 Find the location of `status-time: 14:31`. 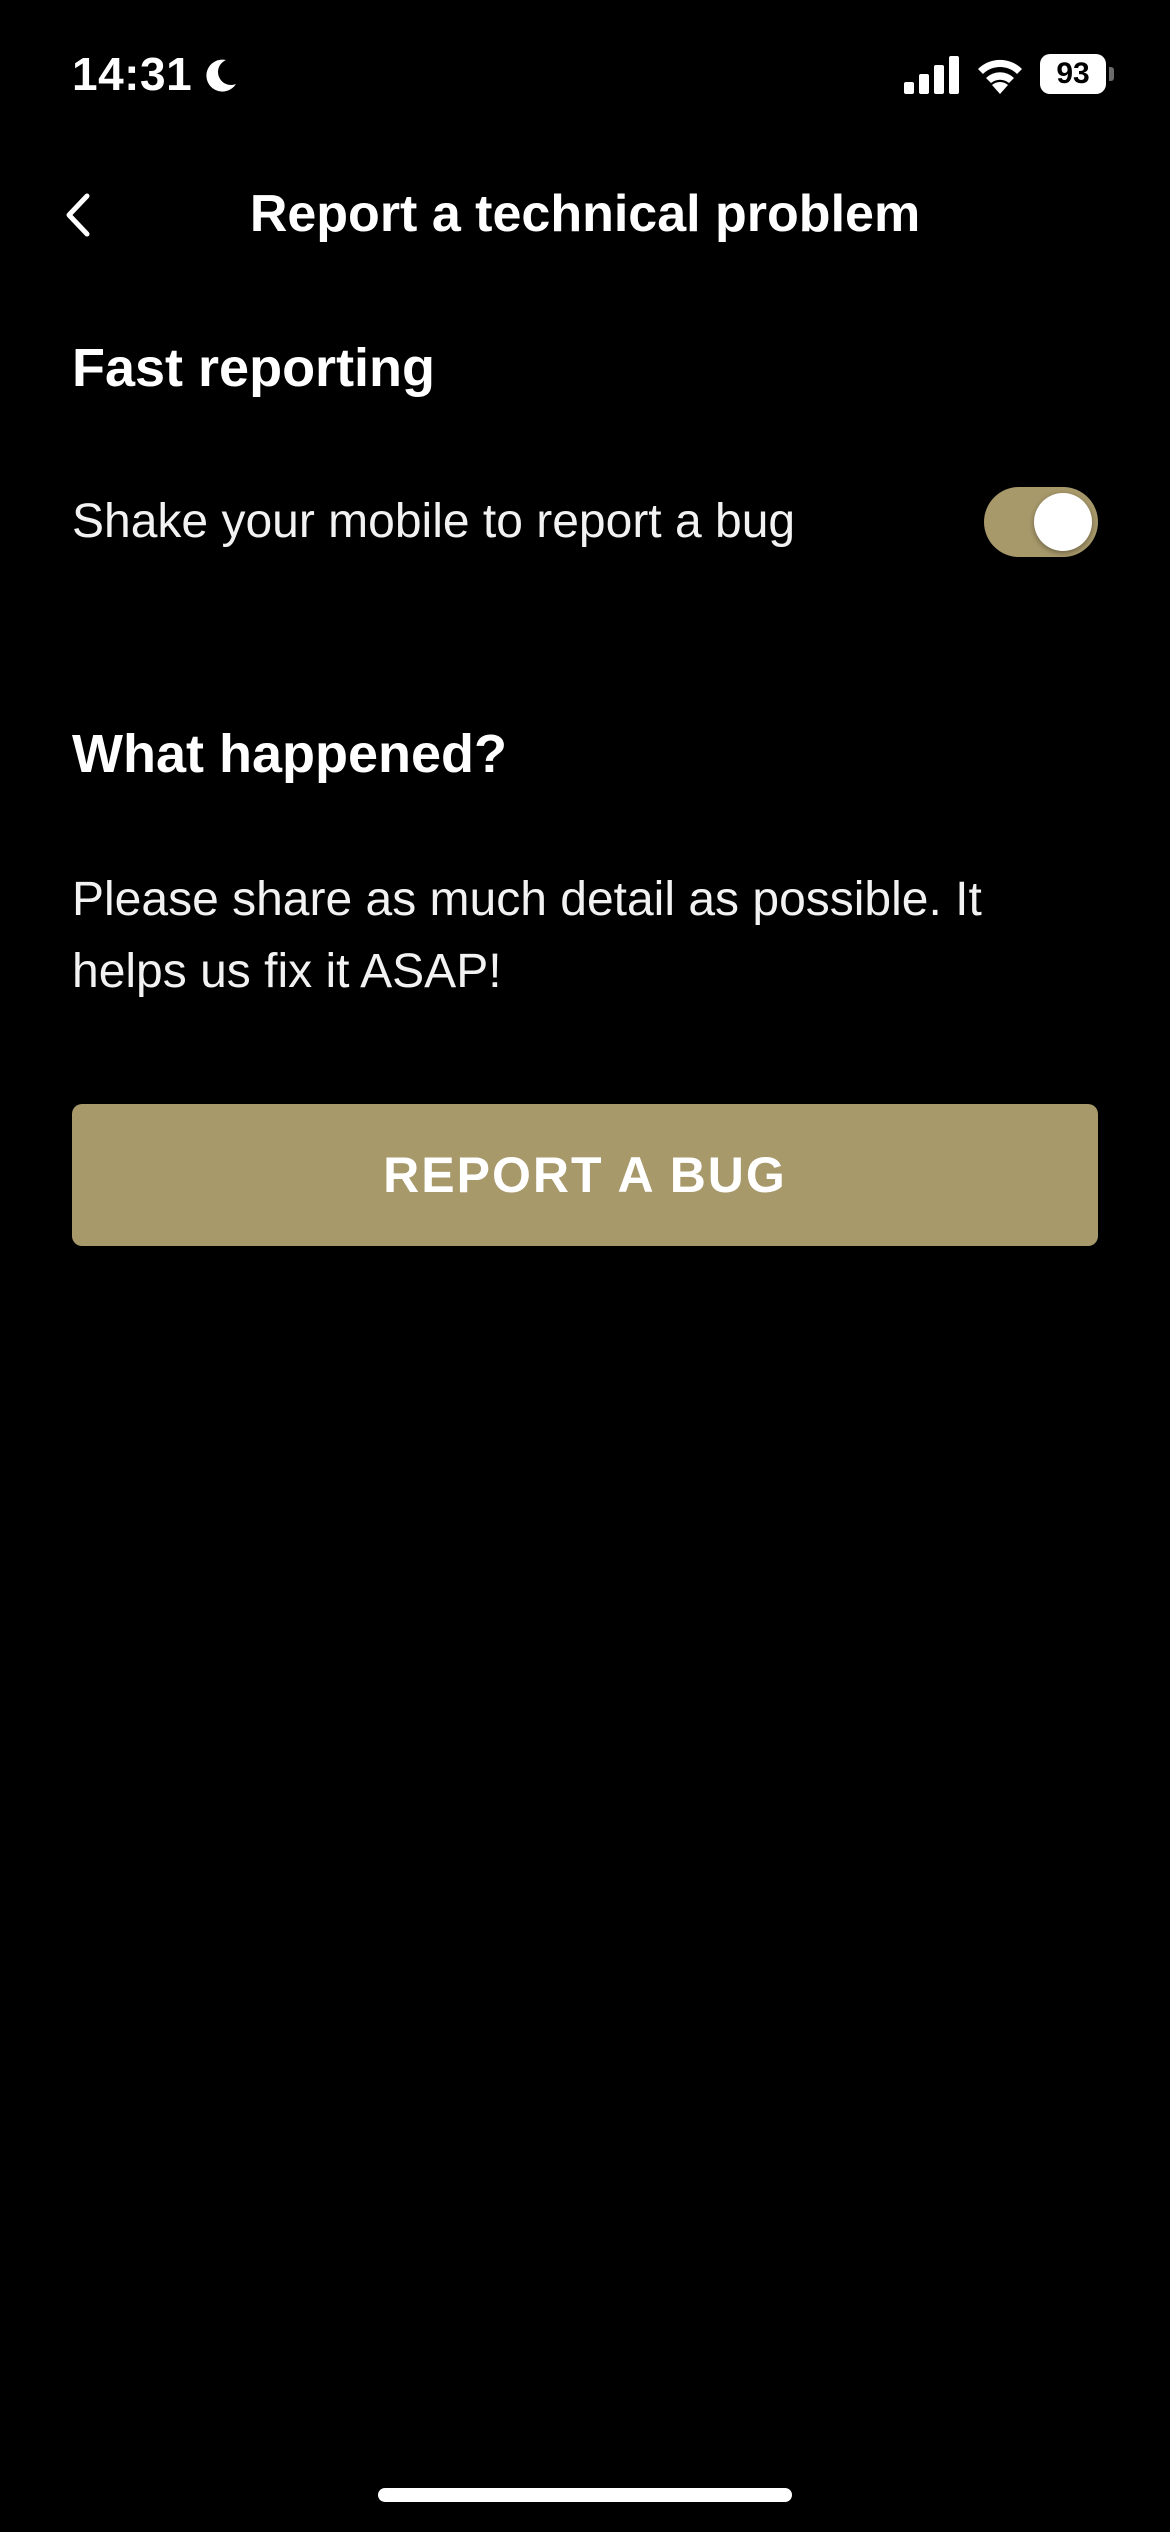

status-time: 14:31 is located at coordinates (132, 74).